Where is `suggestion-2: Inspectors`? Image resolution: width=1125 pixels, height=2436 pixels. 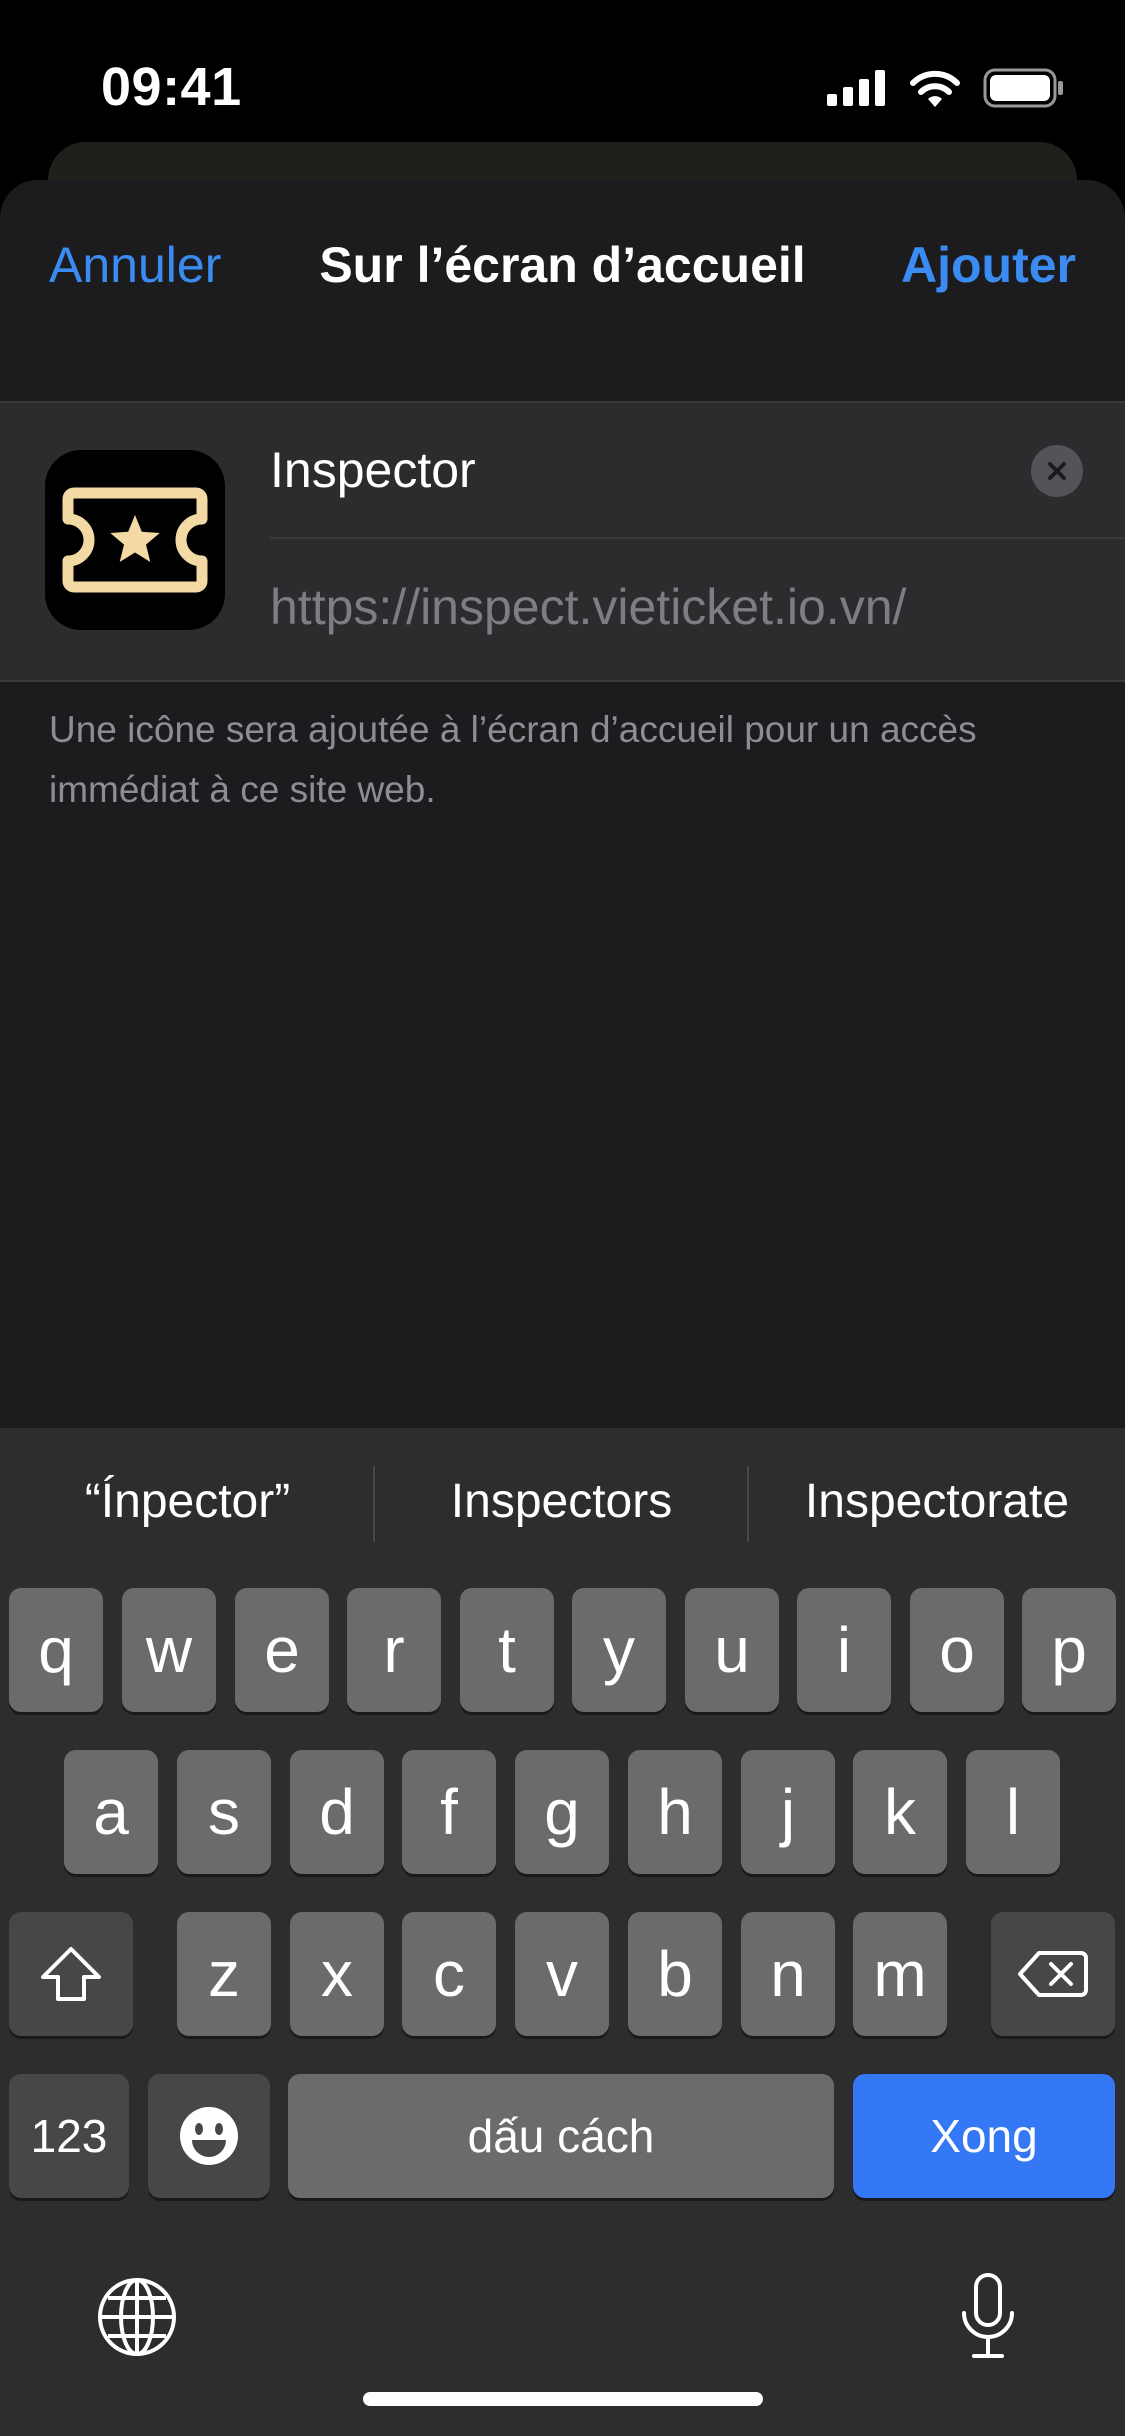 suggestion-2: Inspectors is located at coordinates (561, 1504).